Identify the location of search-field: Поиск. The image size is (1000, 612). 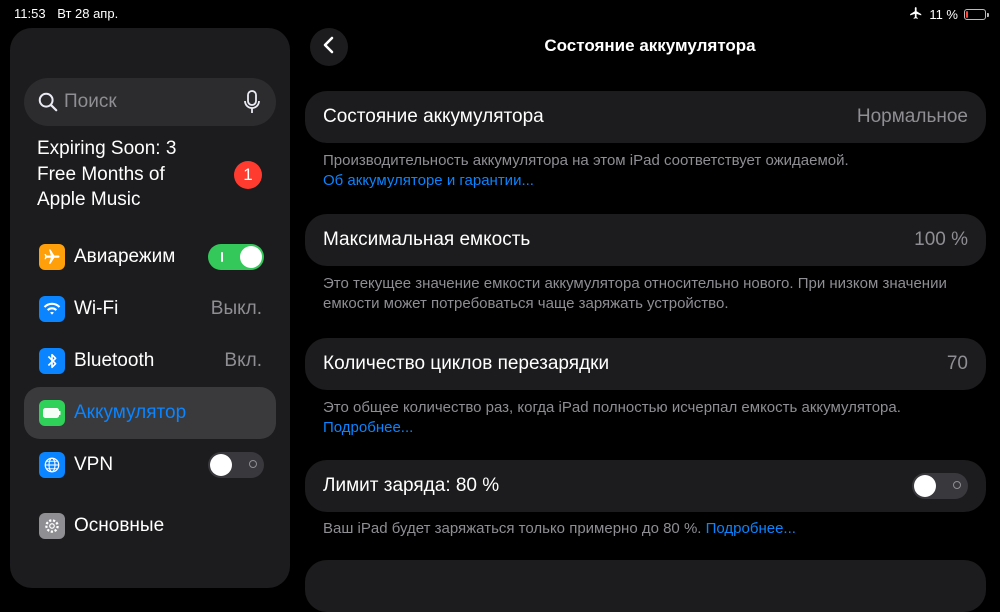
(150, 102).